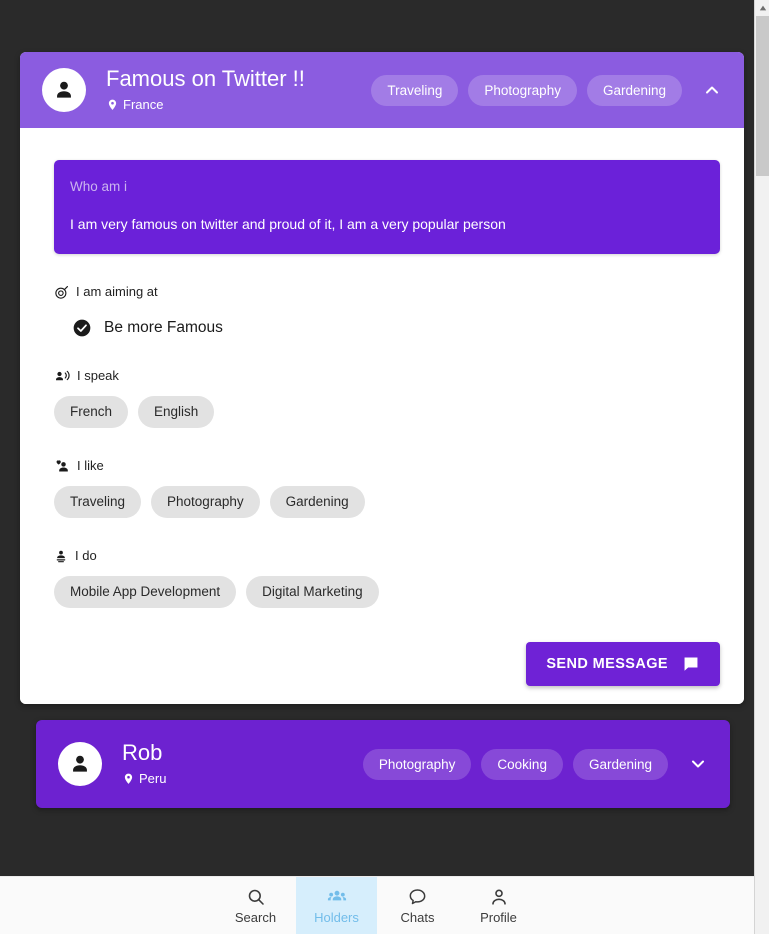 The width and height of the screenshot is (769, 934). I want to click on page-title: Famous on Twitter !!, so click(205, 78).